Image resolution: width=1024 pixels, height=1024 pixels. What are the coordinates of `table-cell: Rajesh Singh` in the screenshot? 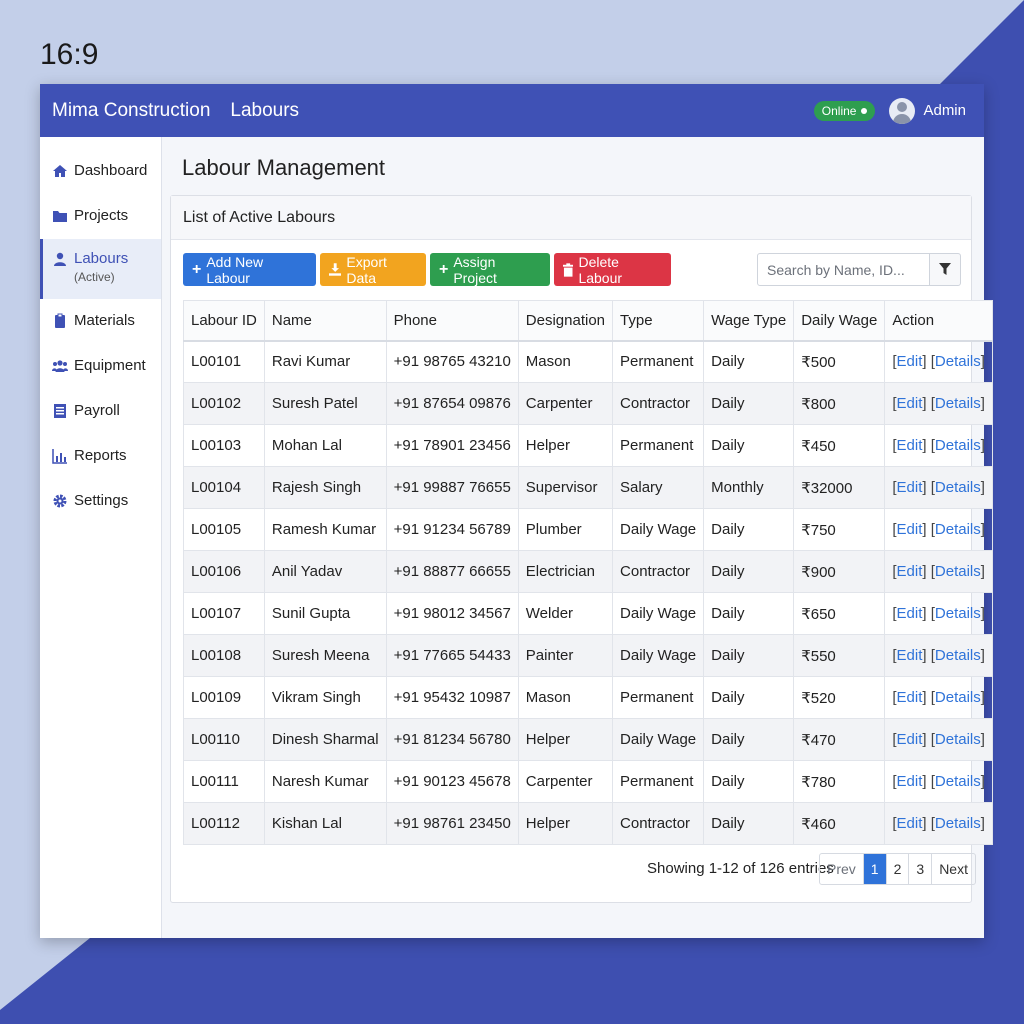 It's located at (325, 487).